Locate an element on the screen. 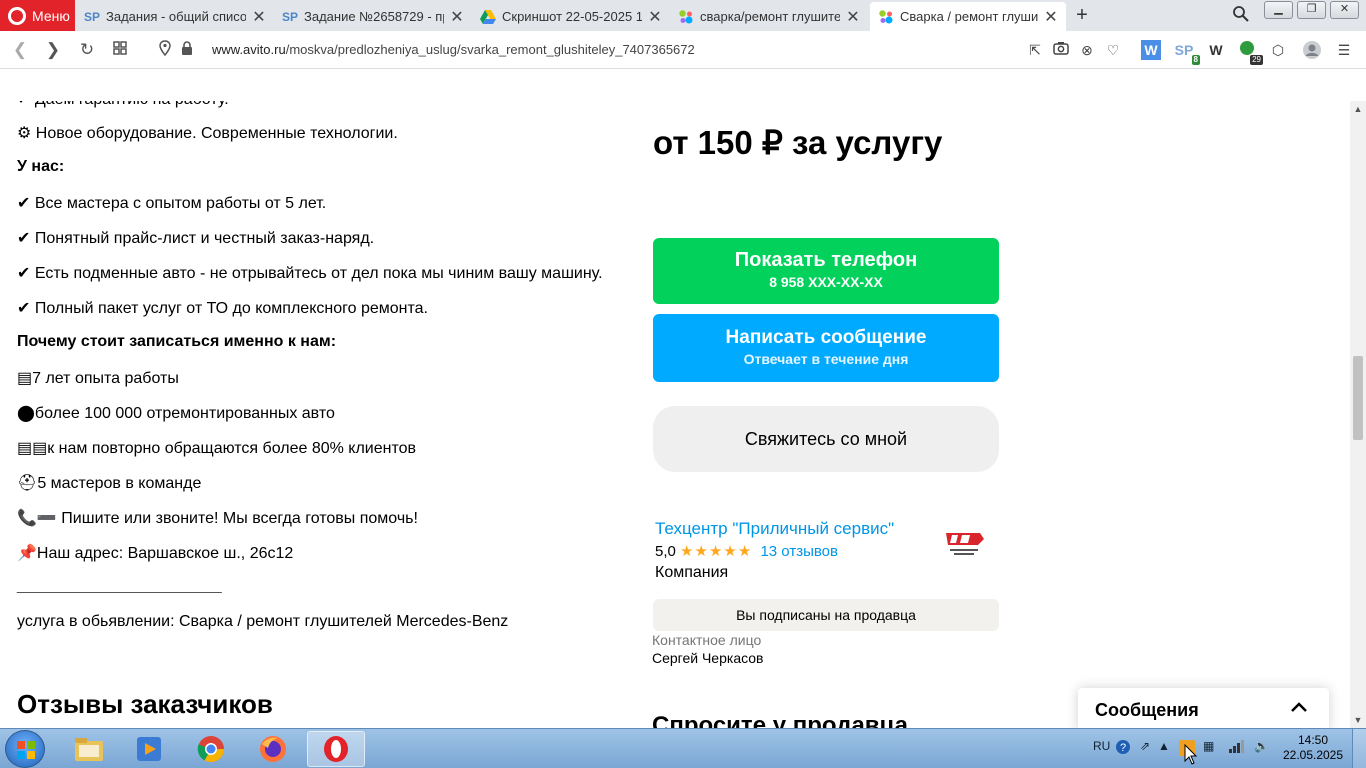  rating-value: 5,0 is located at coordinates (665, 551).